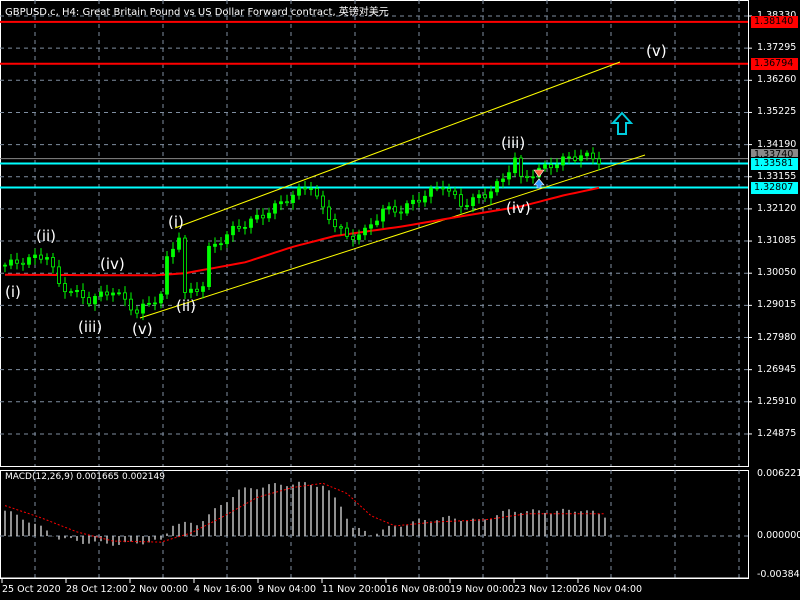 This screenshot has width=800, height=600. What do you see at coordinates (777, 112) in the screenshot?
I see `price-tick-label: 1.35225` at bounding box center [777, 112].